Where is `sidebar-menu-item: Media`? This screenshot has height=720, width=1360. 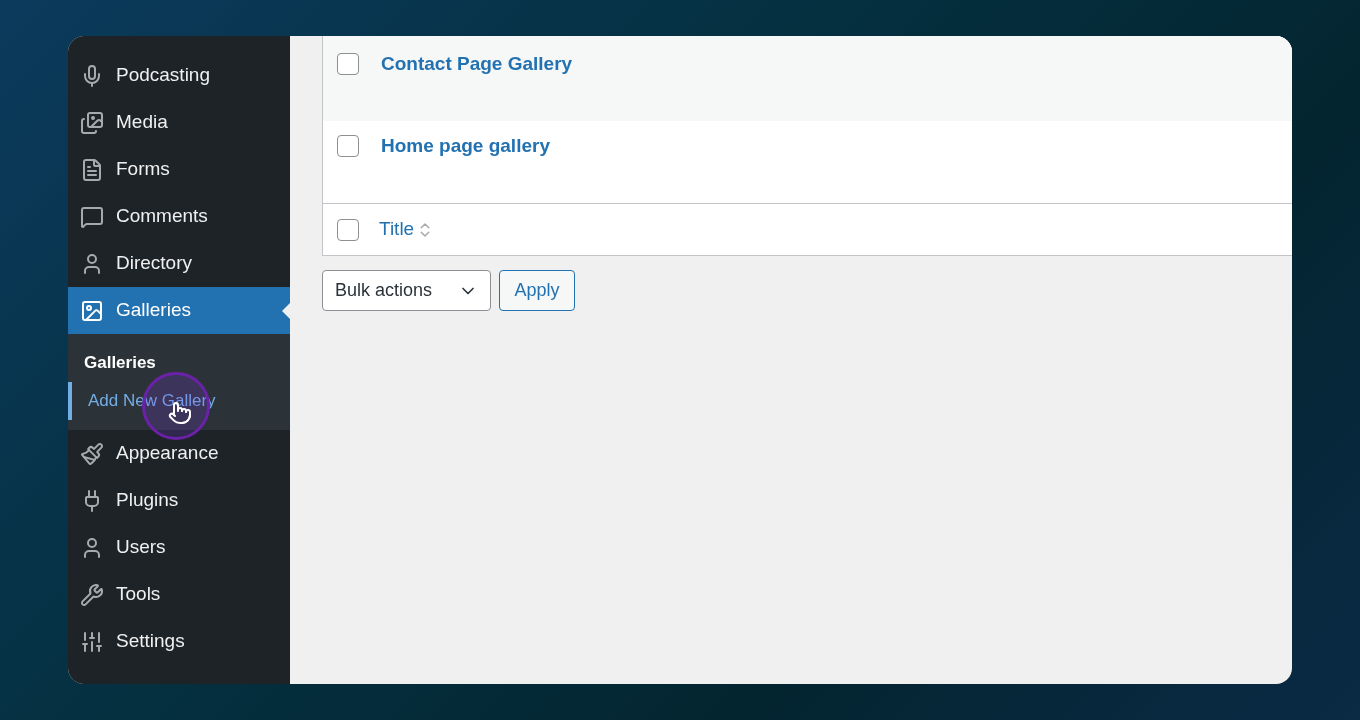
sidebar-menu-item: Media is located at coordinates (179, 122).